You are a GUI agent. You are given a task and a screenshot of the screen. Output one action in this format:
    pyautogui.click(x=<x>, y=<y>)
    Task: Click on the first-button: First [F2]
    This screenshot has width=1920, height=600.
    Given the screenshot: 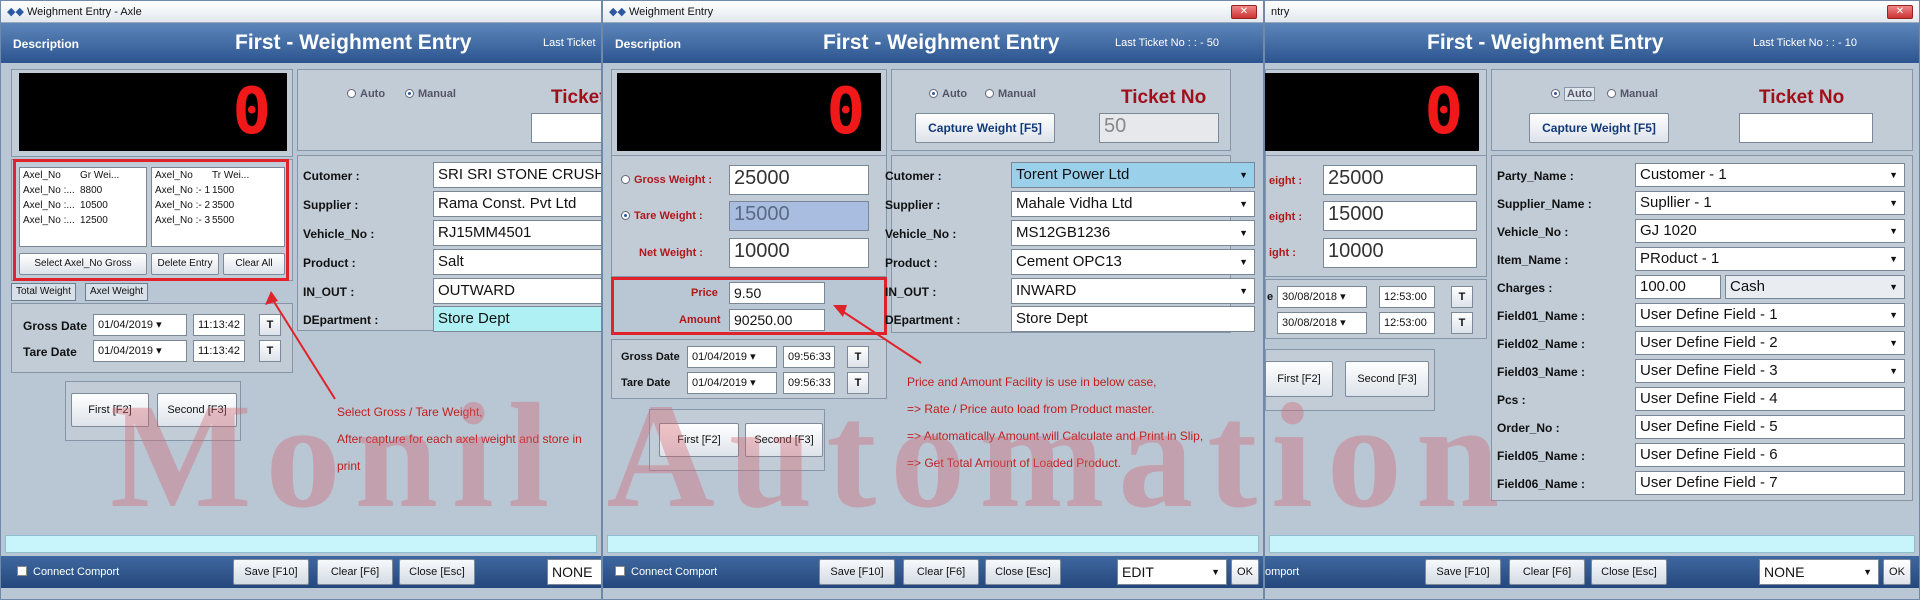 What is the action you would take?
    pyautogui.click(x=1299, y=379)
    